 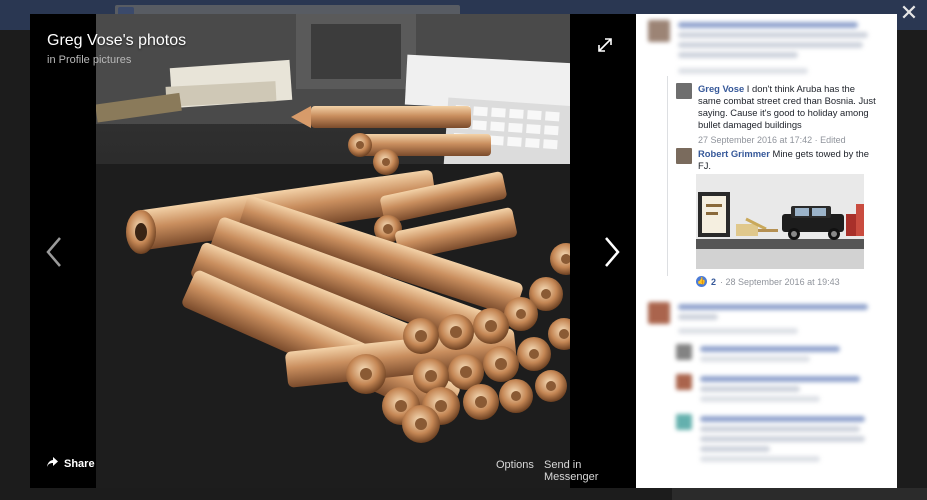 What do you see at coordinates (780, 282) in the screenshot?
I see `comment-timestamp: · 28 September 2016 at 19:43` at bounding box center [780, 282].